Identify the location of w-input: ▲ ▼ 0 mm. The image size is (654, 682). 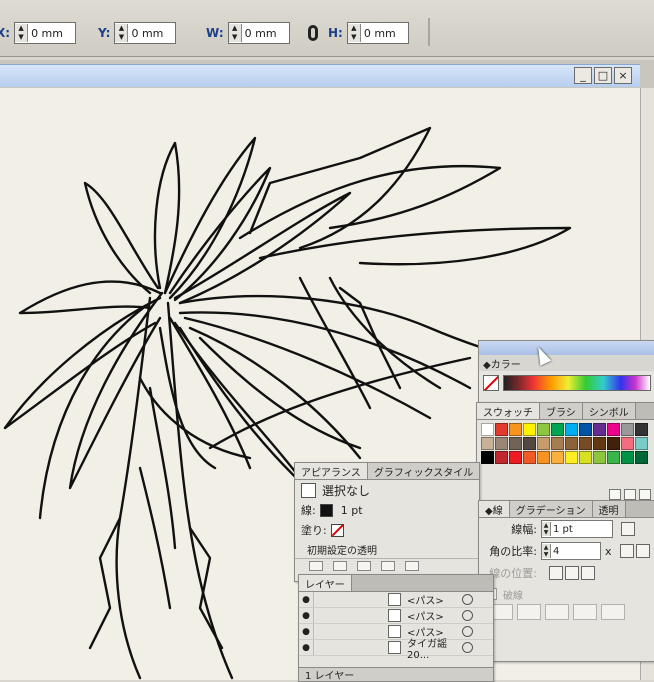
(258, 33).